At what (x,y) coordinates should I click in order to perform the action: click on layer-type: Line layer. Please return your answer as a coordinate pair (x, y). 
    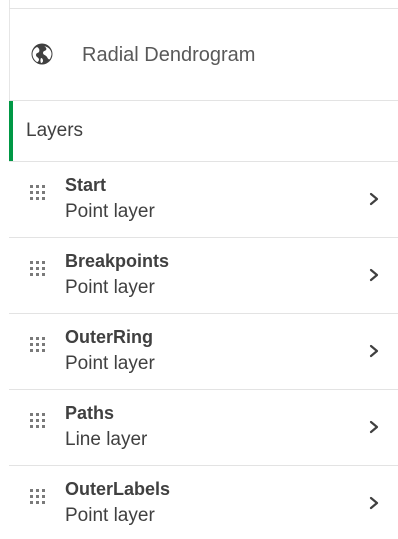
    Looking at the image, I should click on (106, 439).